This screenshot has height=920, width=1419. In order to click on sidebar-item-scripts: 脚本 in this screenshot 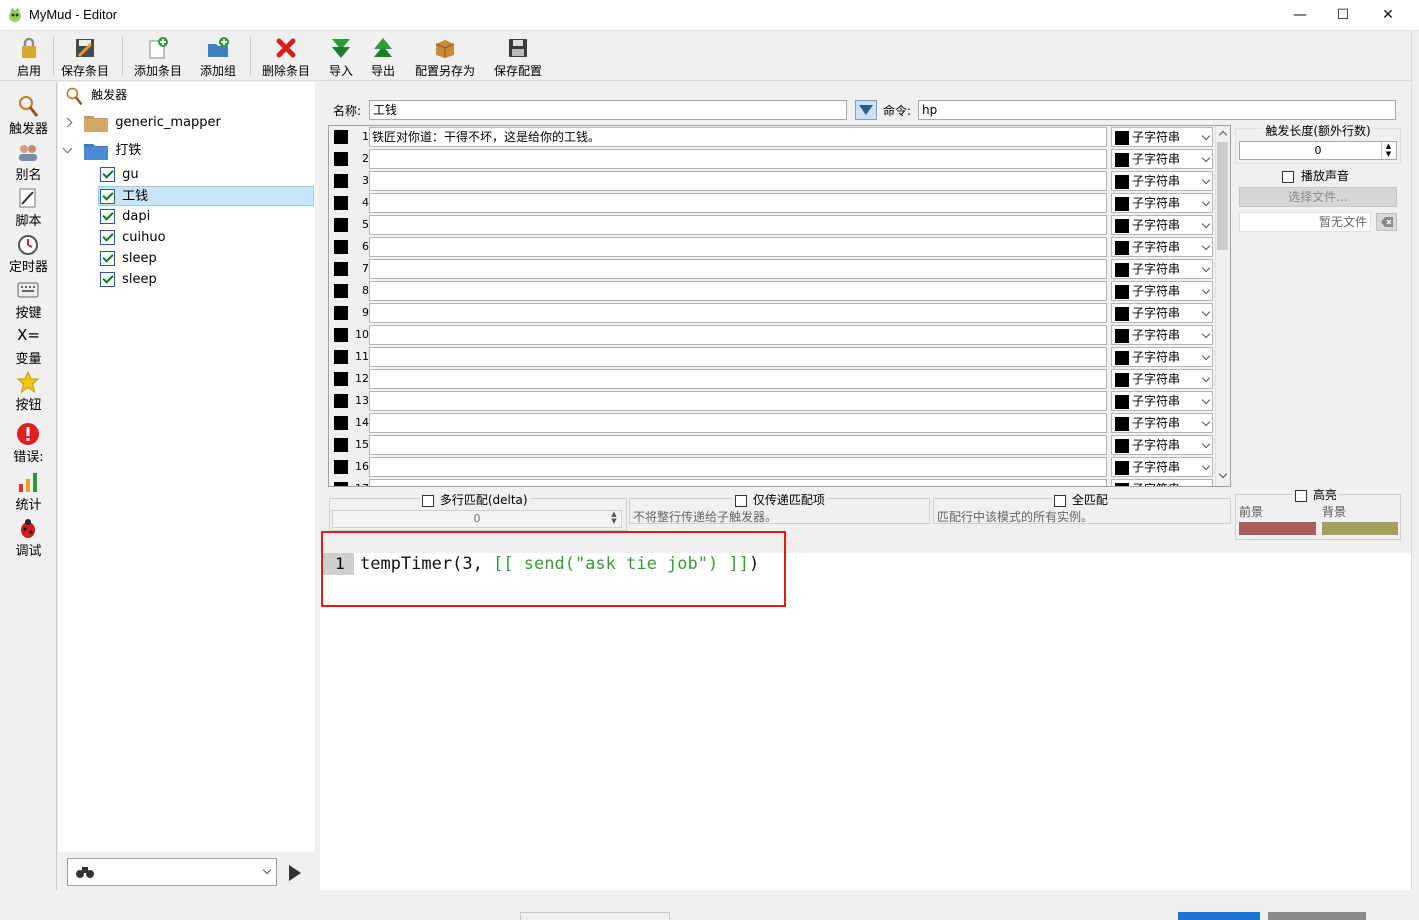, I will do `click(28, 209)`.